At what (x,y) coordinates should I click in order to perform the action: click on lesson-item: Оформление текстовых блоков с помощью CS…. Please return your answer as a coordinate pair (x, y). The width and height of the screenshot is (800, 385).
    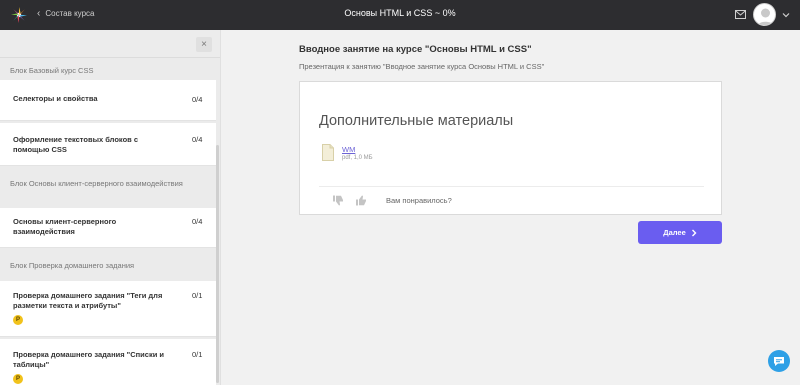
    Looking at the image, I should click on (108, 144).